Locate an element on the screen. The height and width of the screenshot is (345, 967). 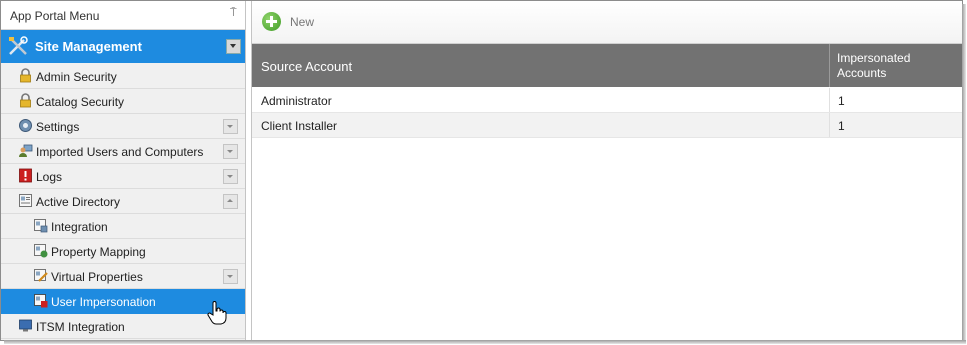
virtual-properties-icon is located at coordinates (41, 275).